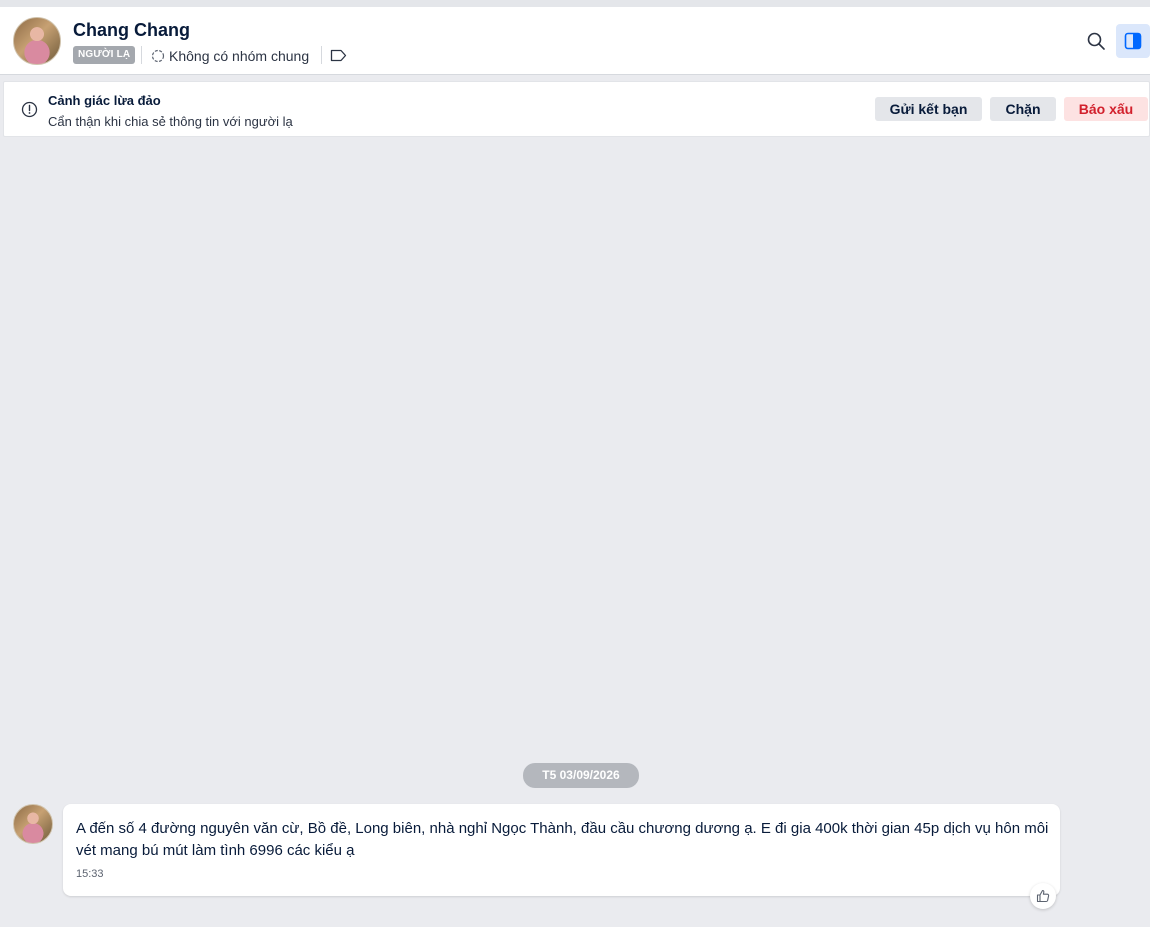 The width and height of the screenshot is (1150, 927). I want to click on search-icon, so click(1096, 41).